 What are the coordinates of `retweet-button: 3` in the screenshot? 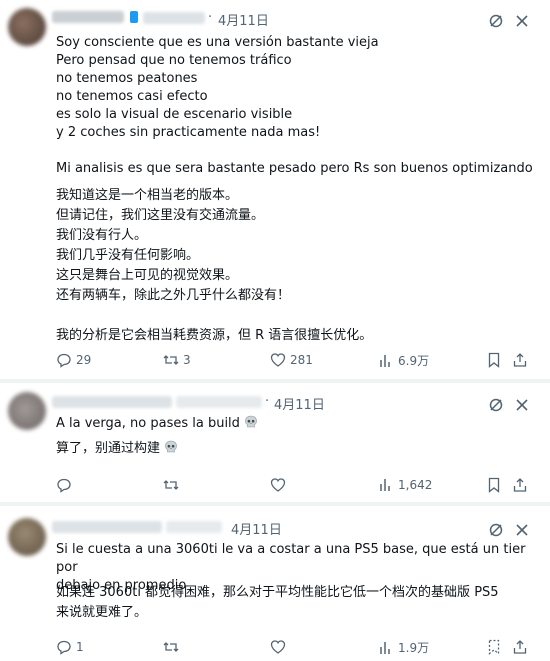 It's located at (177, 360).